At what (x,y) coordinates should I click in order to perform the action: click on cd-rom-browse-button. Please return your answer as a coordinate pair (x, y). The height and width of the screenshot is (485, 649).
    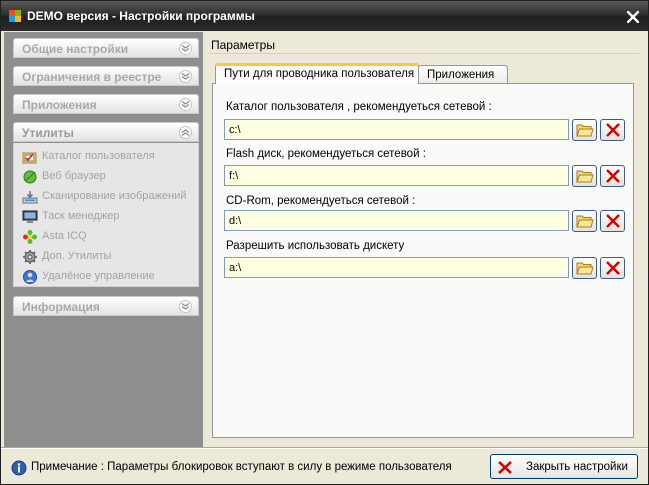
    Looking at the image, I should click on (584, 221).